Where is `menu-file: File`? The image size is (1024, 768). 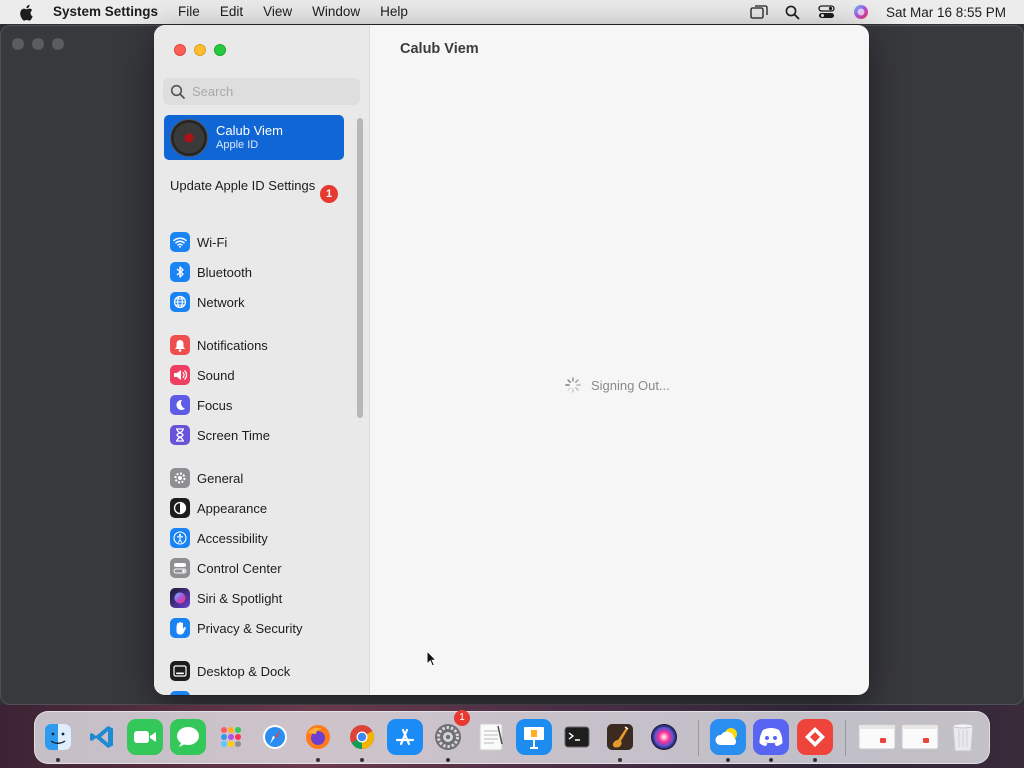 menu-file: File is located at coordinates (189, 12).